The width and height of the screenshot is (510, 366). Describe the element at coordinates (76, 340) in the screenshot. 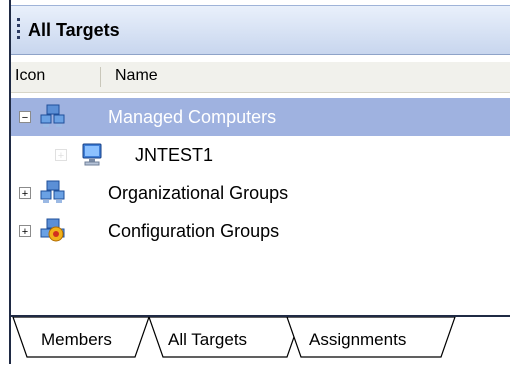

I see `tab-members: Members` at that location.